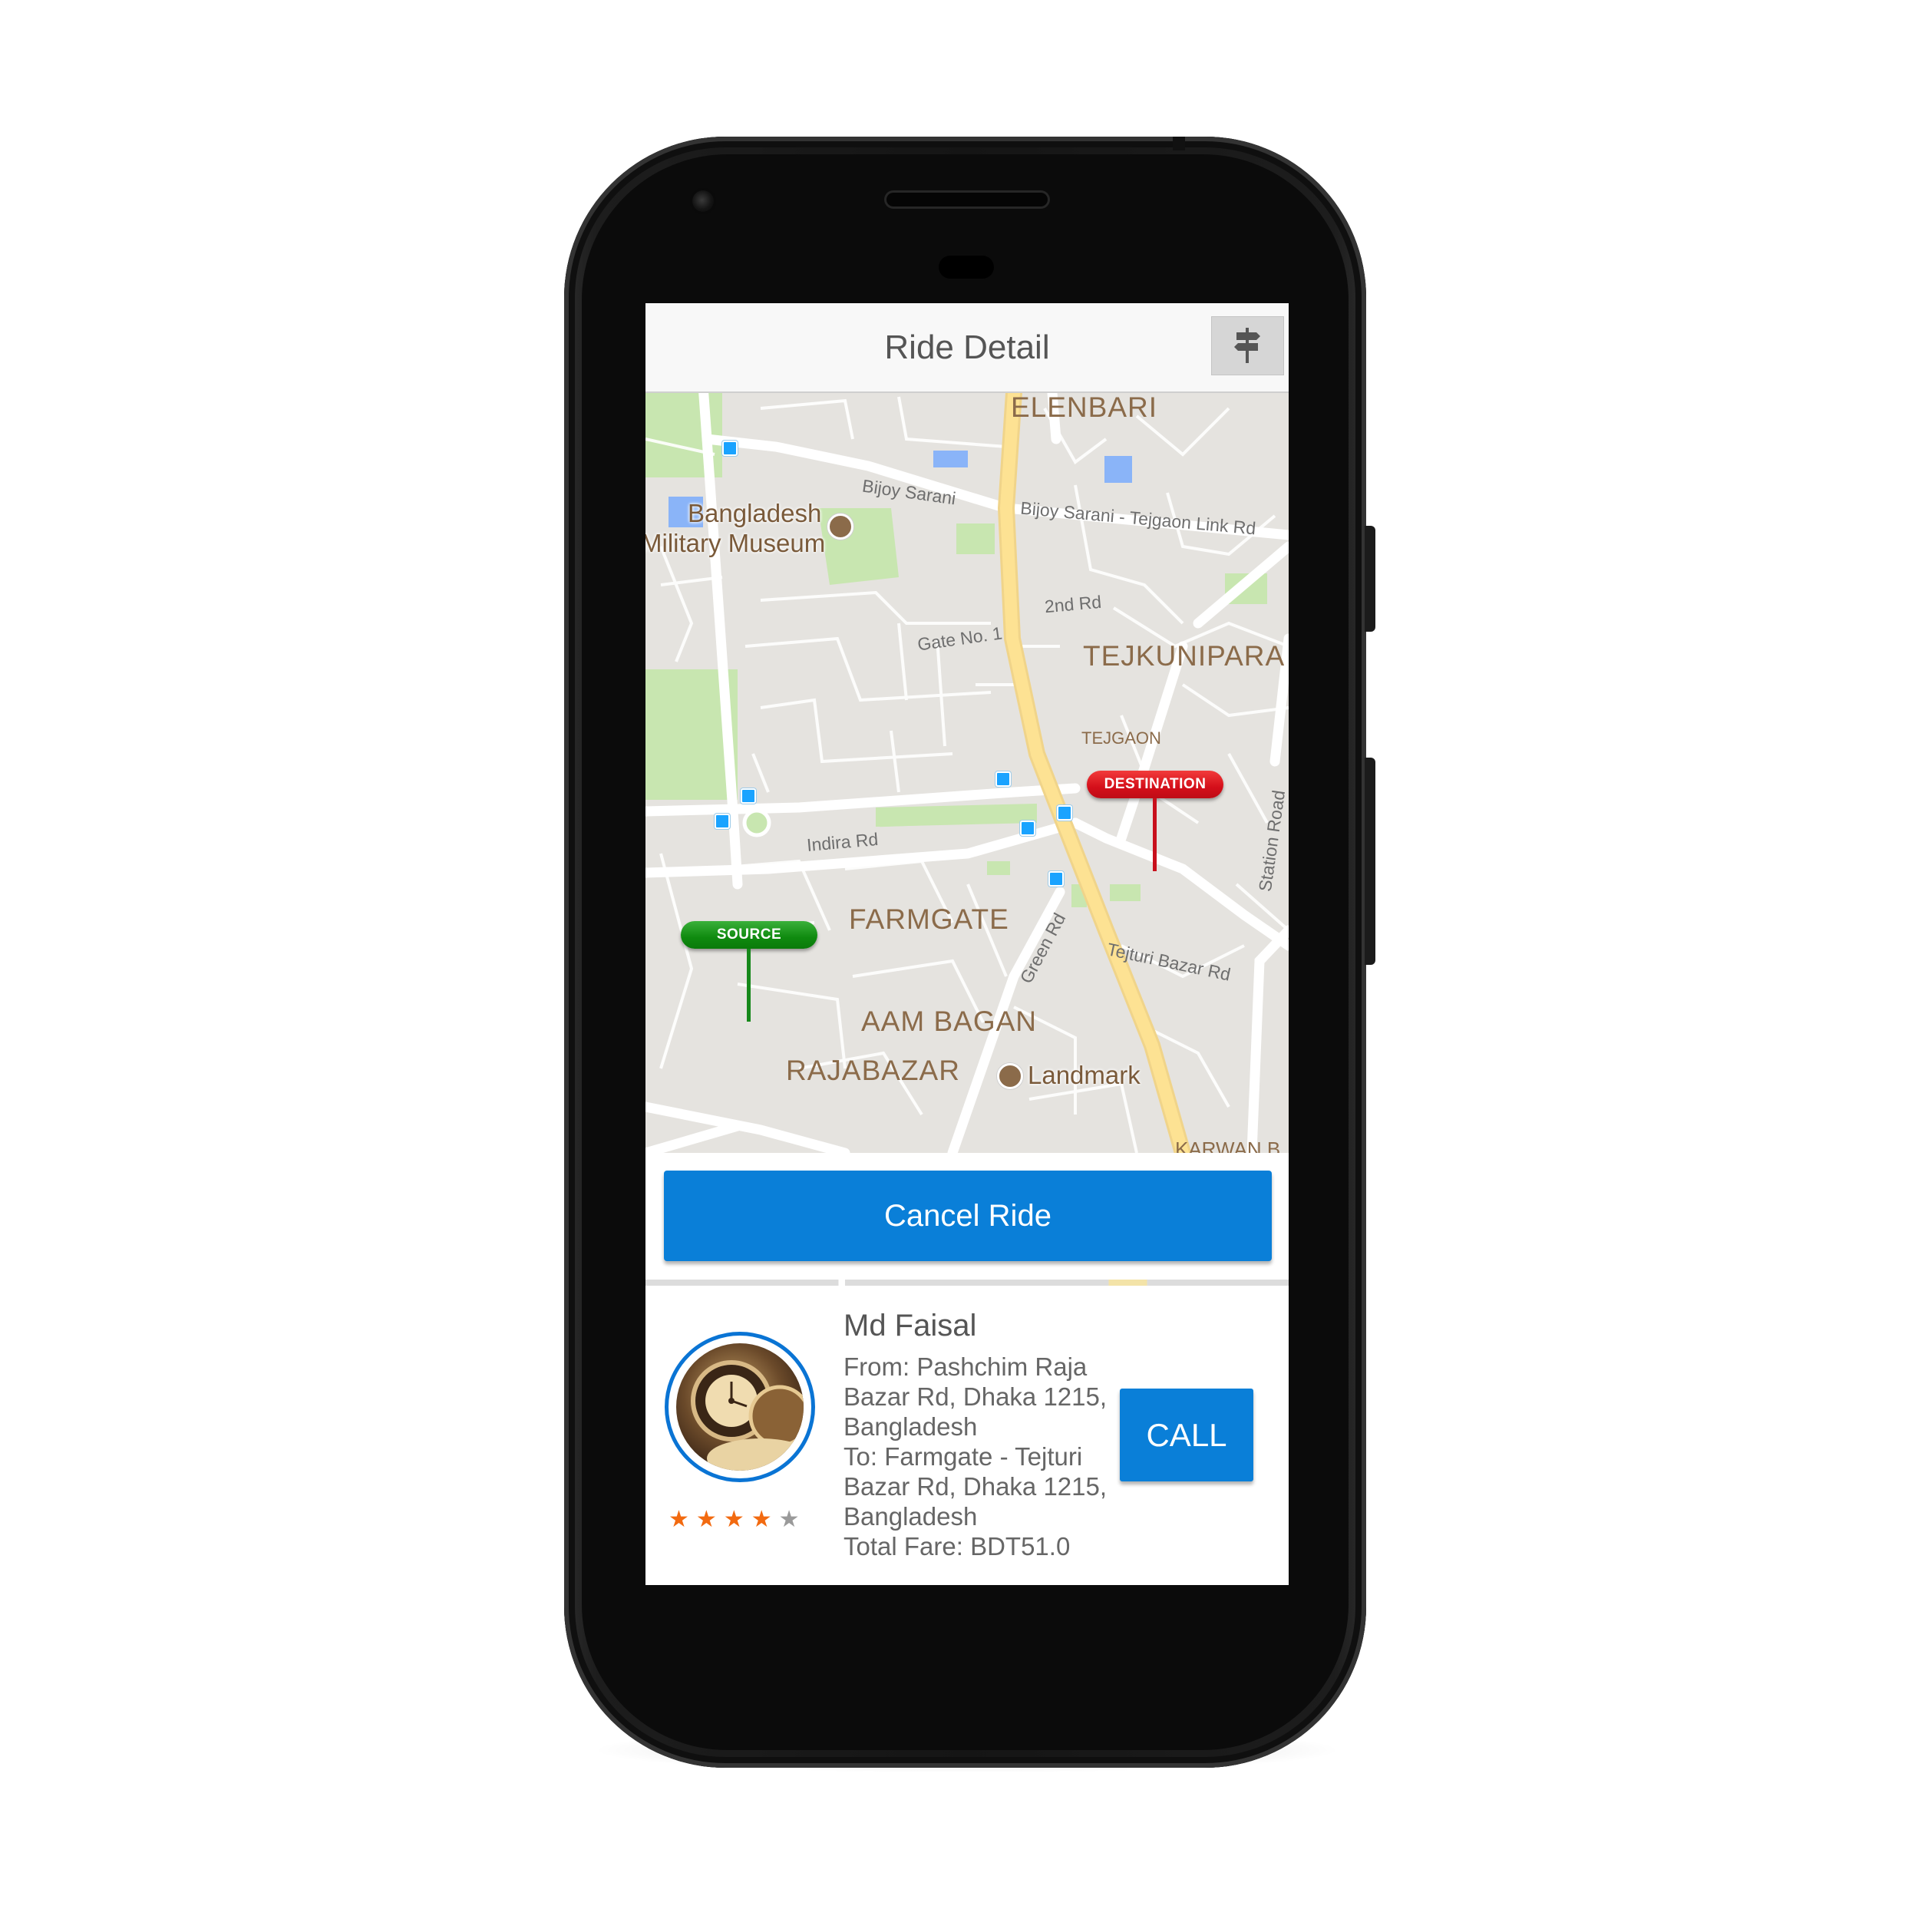 The image size is (1928, 1932). Describe the element at coordinates (968, 1216) in the screenshot. I see `cancel-ride-button: Cancel Ride` at that location.